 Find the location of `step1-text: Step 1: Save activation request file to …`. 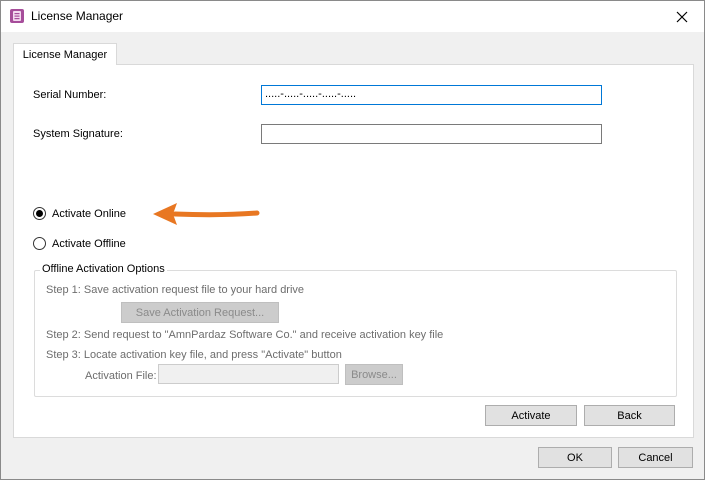

step1-text: Step 1: Save activation request file to … is located at coordinates (175, 290).